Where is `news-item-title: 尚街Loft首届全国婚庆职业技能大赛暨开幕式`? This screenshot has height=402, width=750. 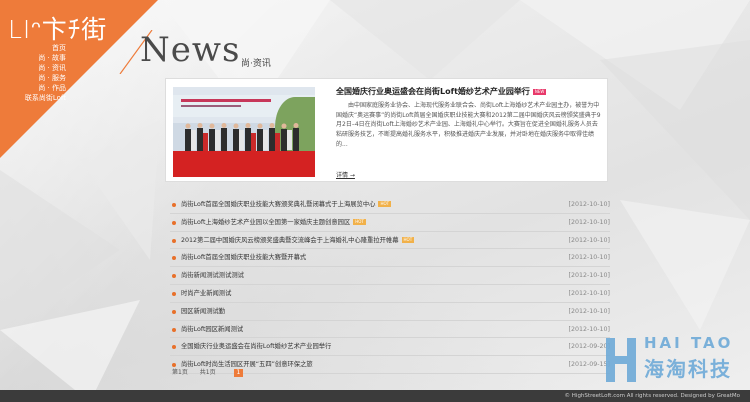 news-item-title: 尚街Loft首届全国婚庆职业技能大赛暨开幕式 is located at coordinates (243, 257).